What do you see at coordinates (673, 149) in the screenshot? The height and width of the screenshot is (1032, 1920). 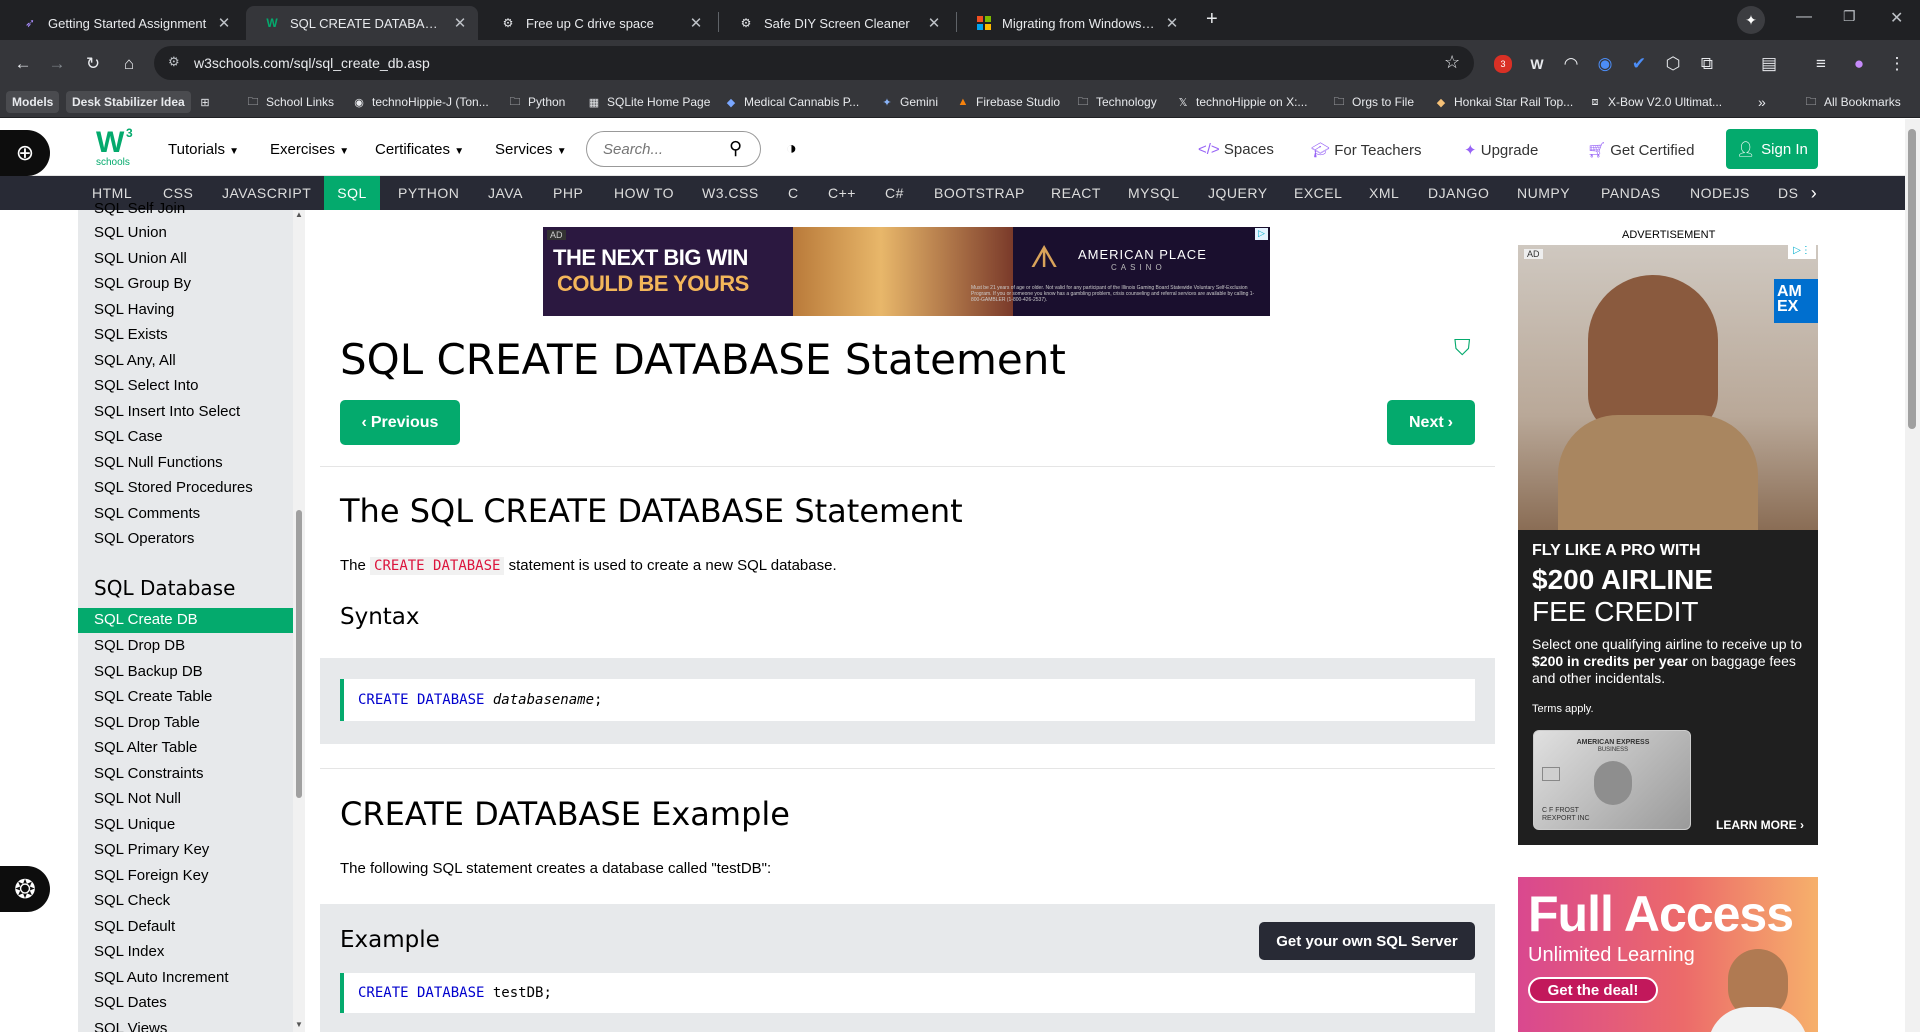 I see `search-box: ⚲` at bounding box center [673, 149].